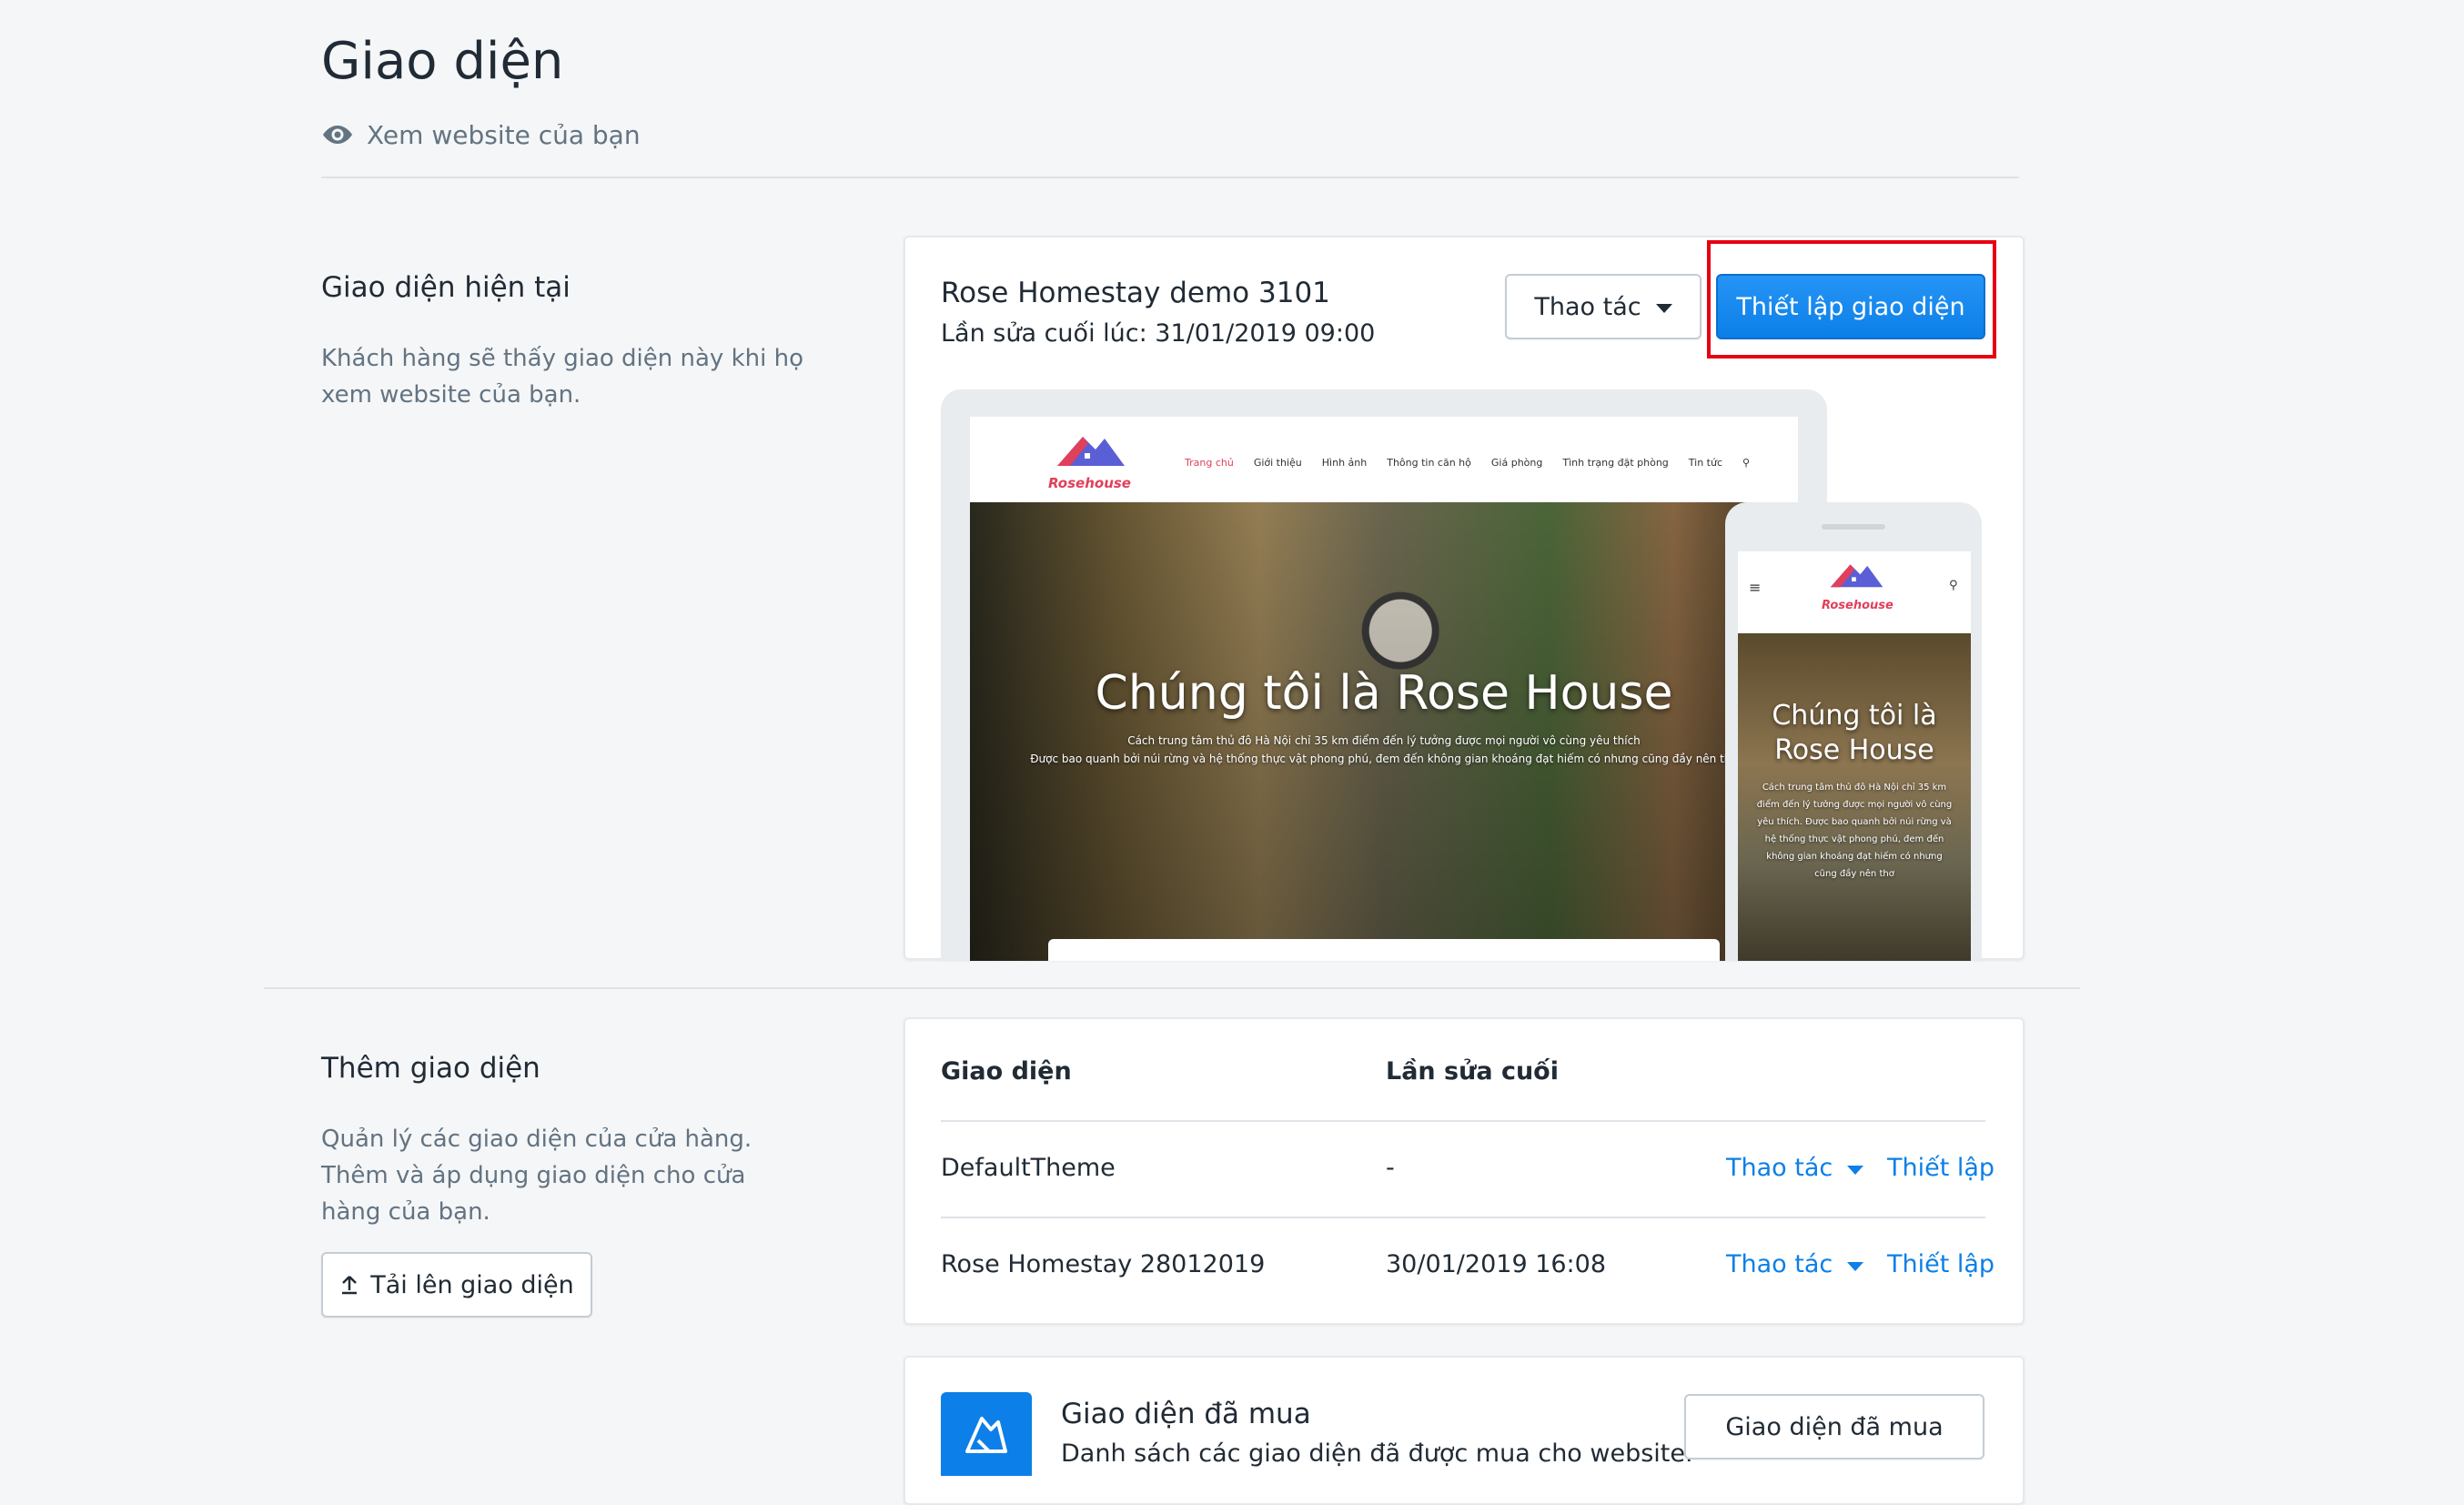 This screenshot has width=2464, height=1505. I want to click on preview-nav-item: Thông tin căn hộ, so click(1429, 463).